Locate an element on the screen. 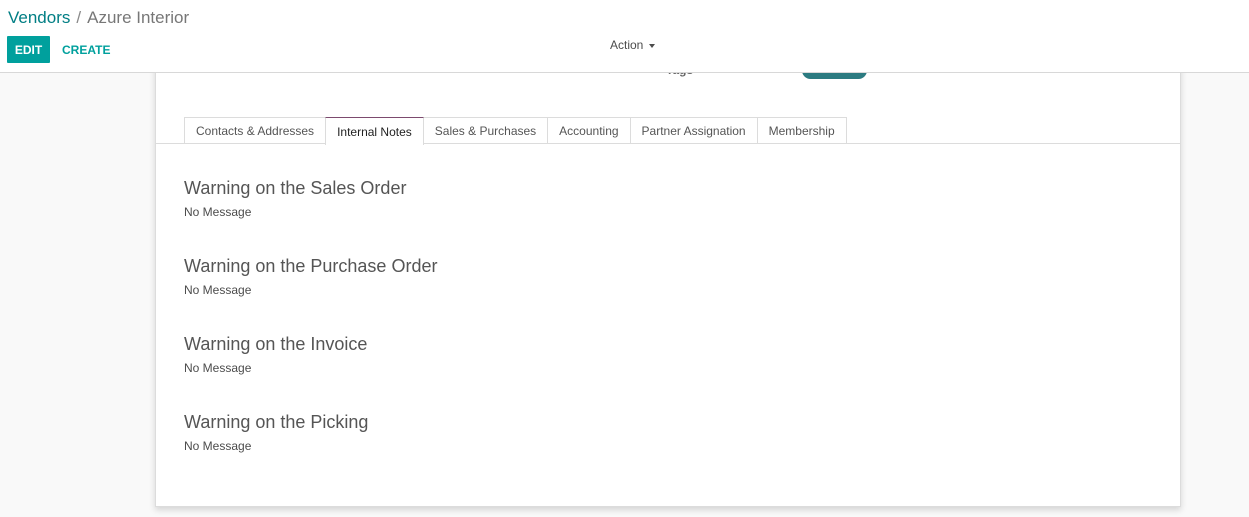 The image size is (1249, 517). breadcrumb: Vendors / Azure Interior is located at coordinates (98, 18).